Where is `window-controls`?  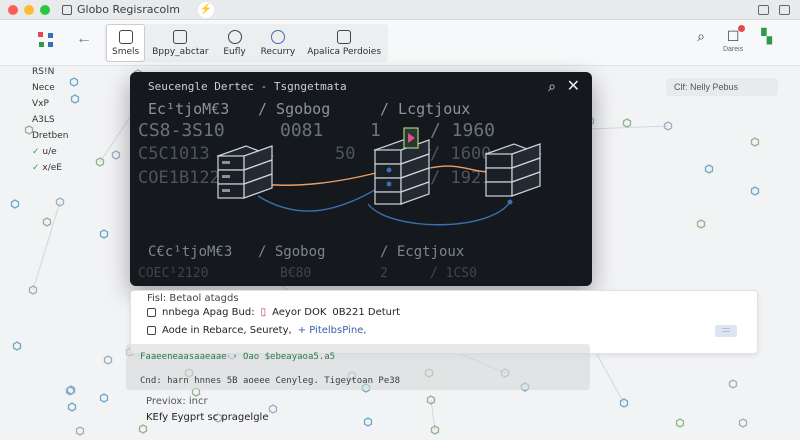
window-controls is located at coordinates (29, 9).